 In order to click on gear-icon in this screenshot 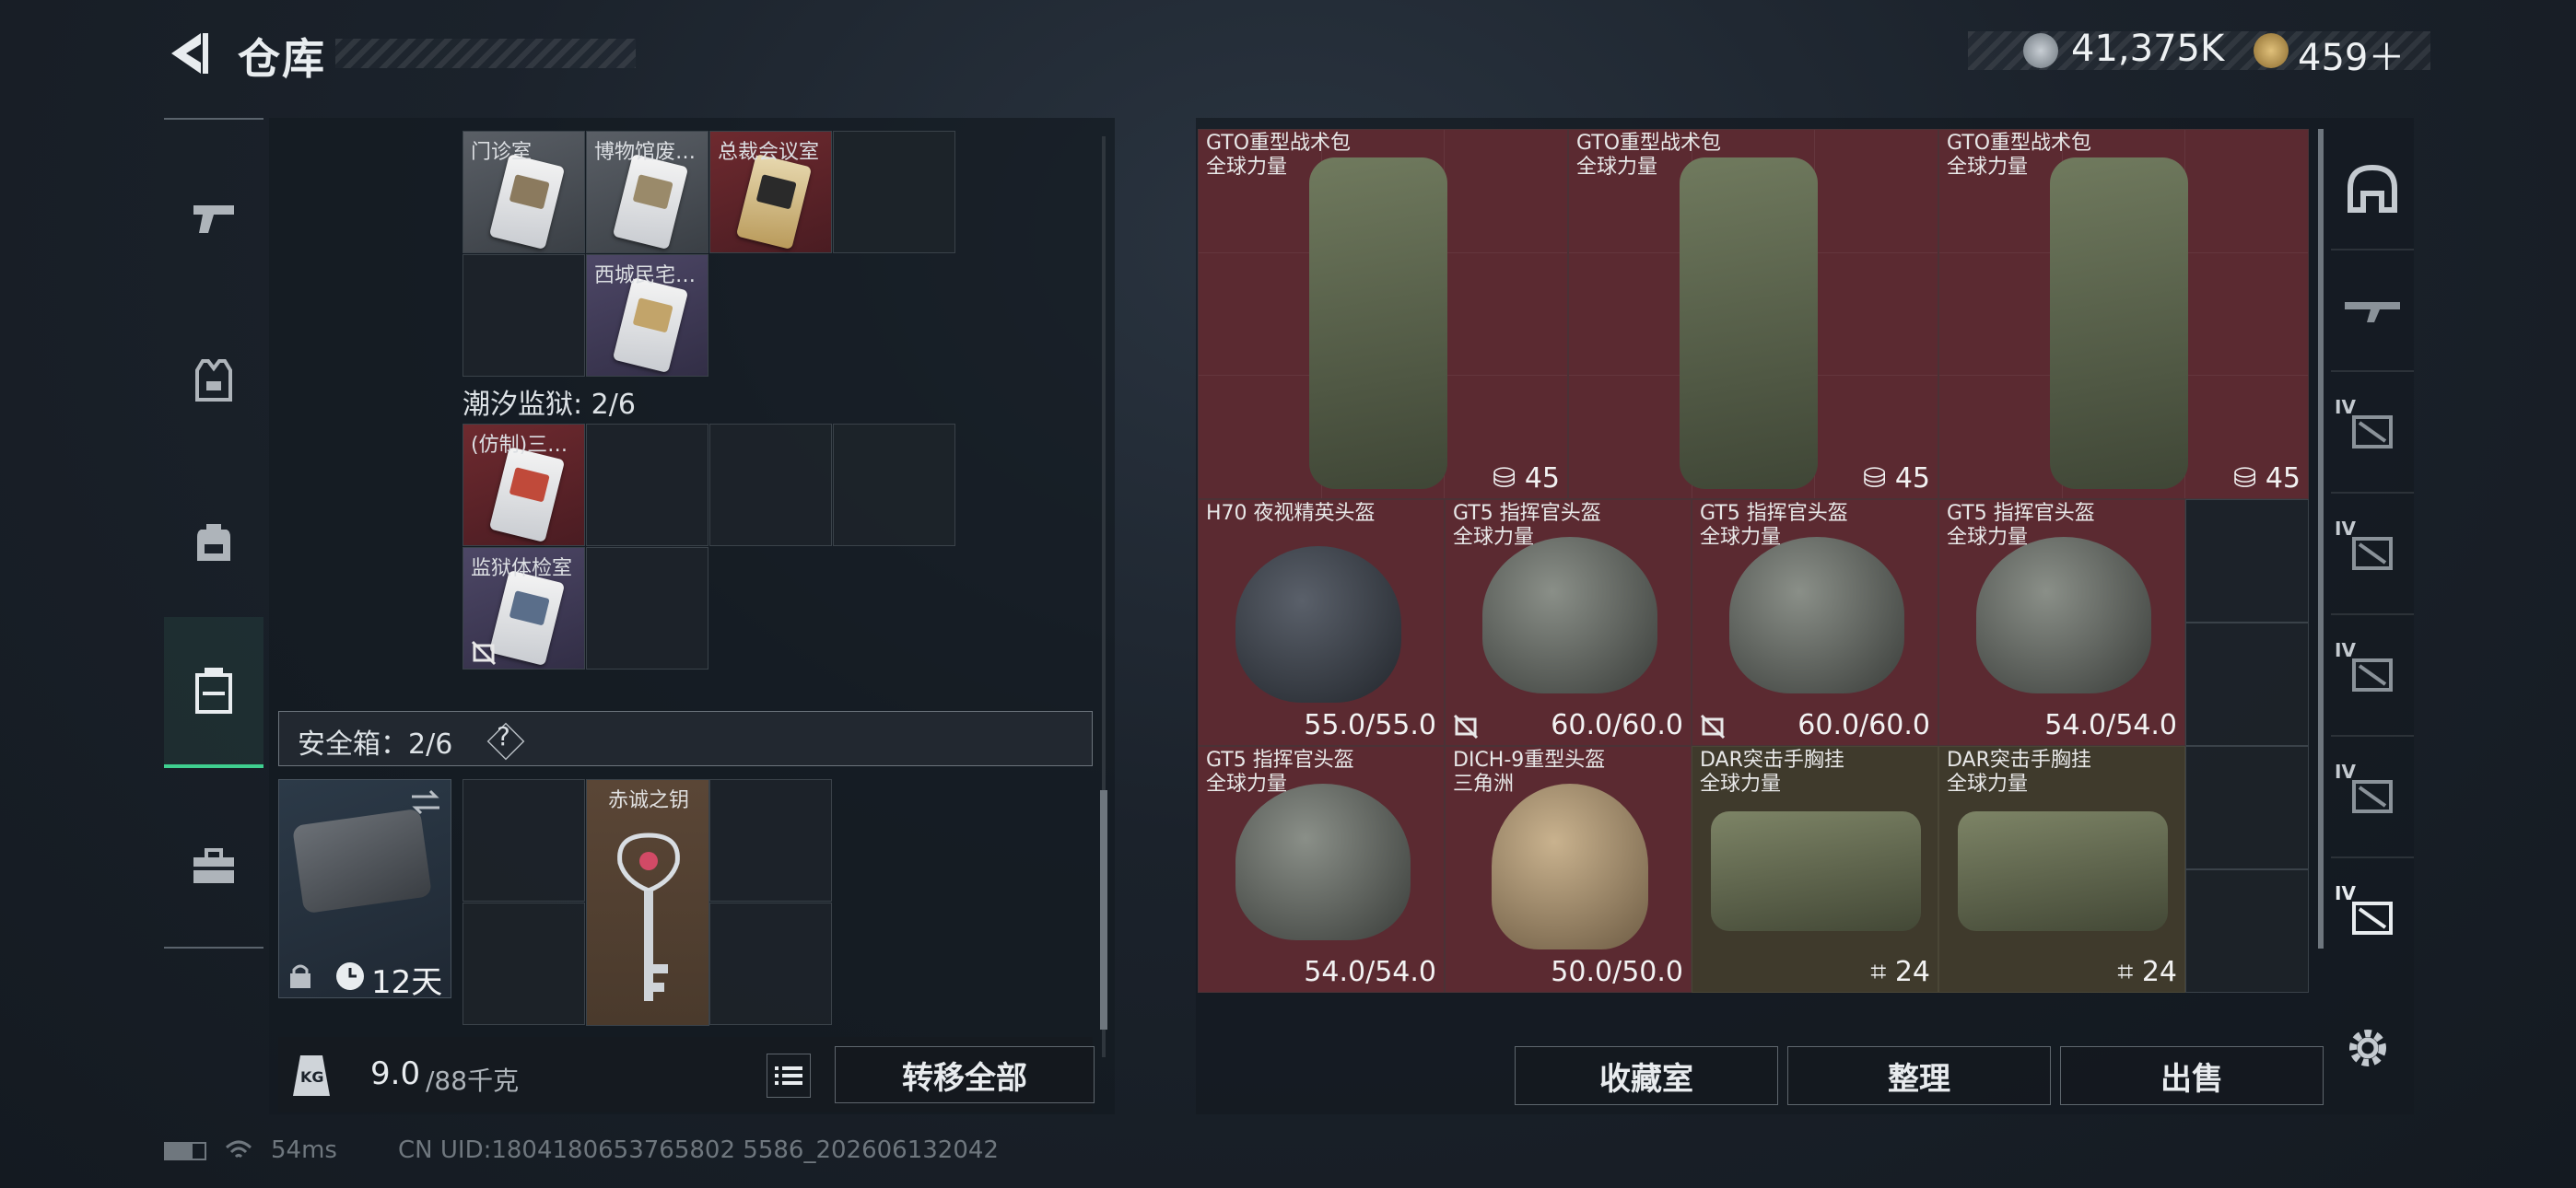, I will do `click(2367, 1048)`.